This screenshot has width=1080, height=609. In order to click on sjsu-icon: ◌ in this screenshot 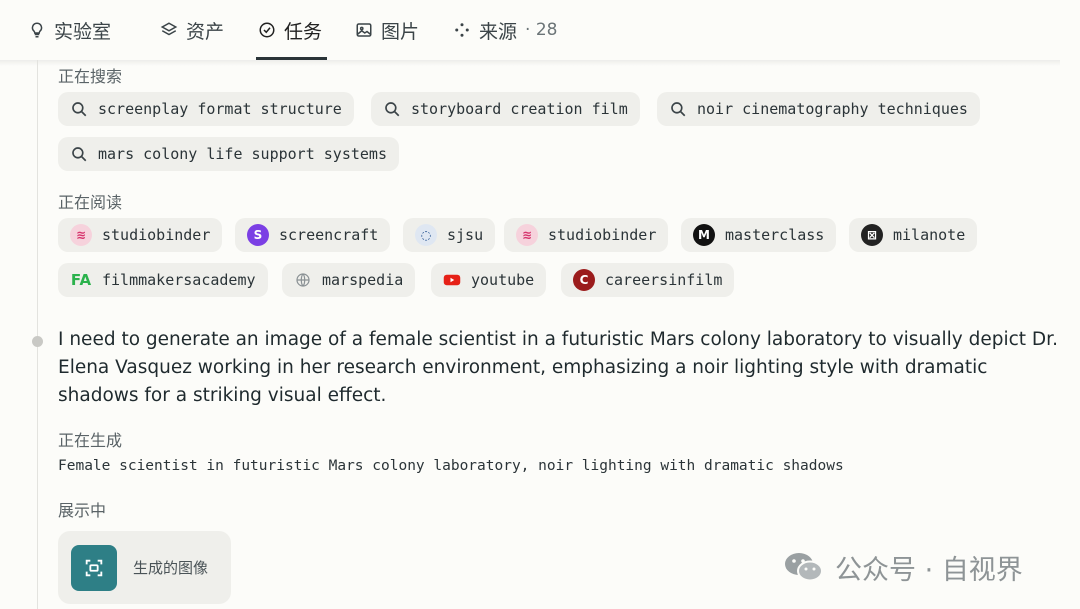, I will do `click(426, 235)`.